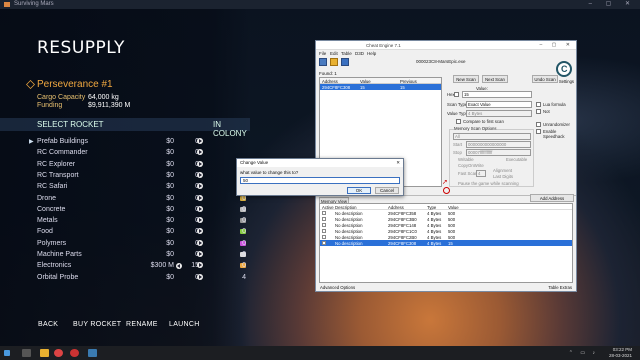 The image size is (640, 360). I want to click on list-item: RC Transport$00, so click(125, 176).